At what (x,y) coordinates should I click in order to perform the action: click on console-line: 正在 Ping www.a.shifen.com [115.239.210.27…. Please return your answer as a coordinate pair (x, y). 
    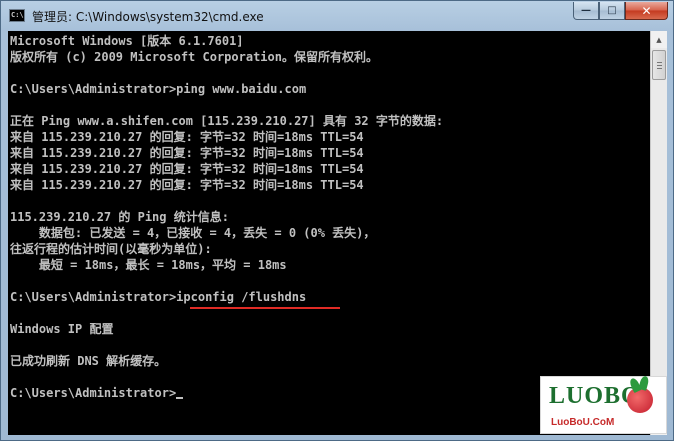
    Looking at the image, I should click on (227, 121).